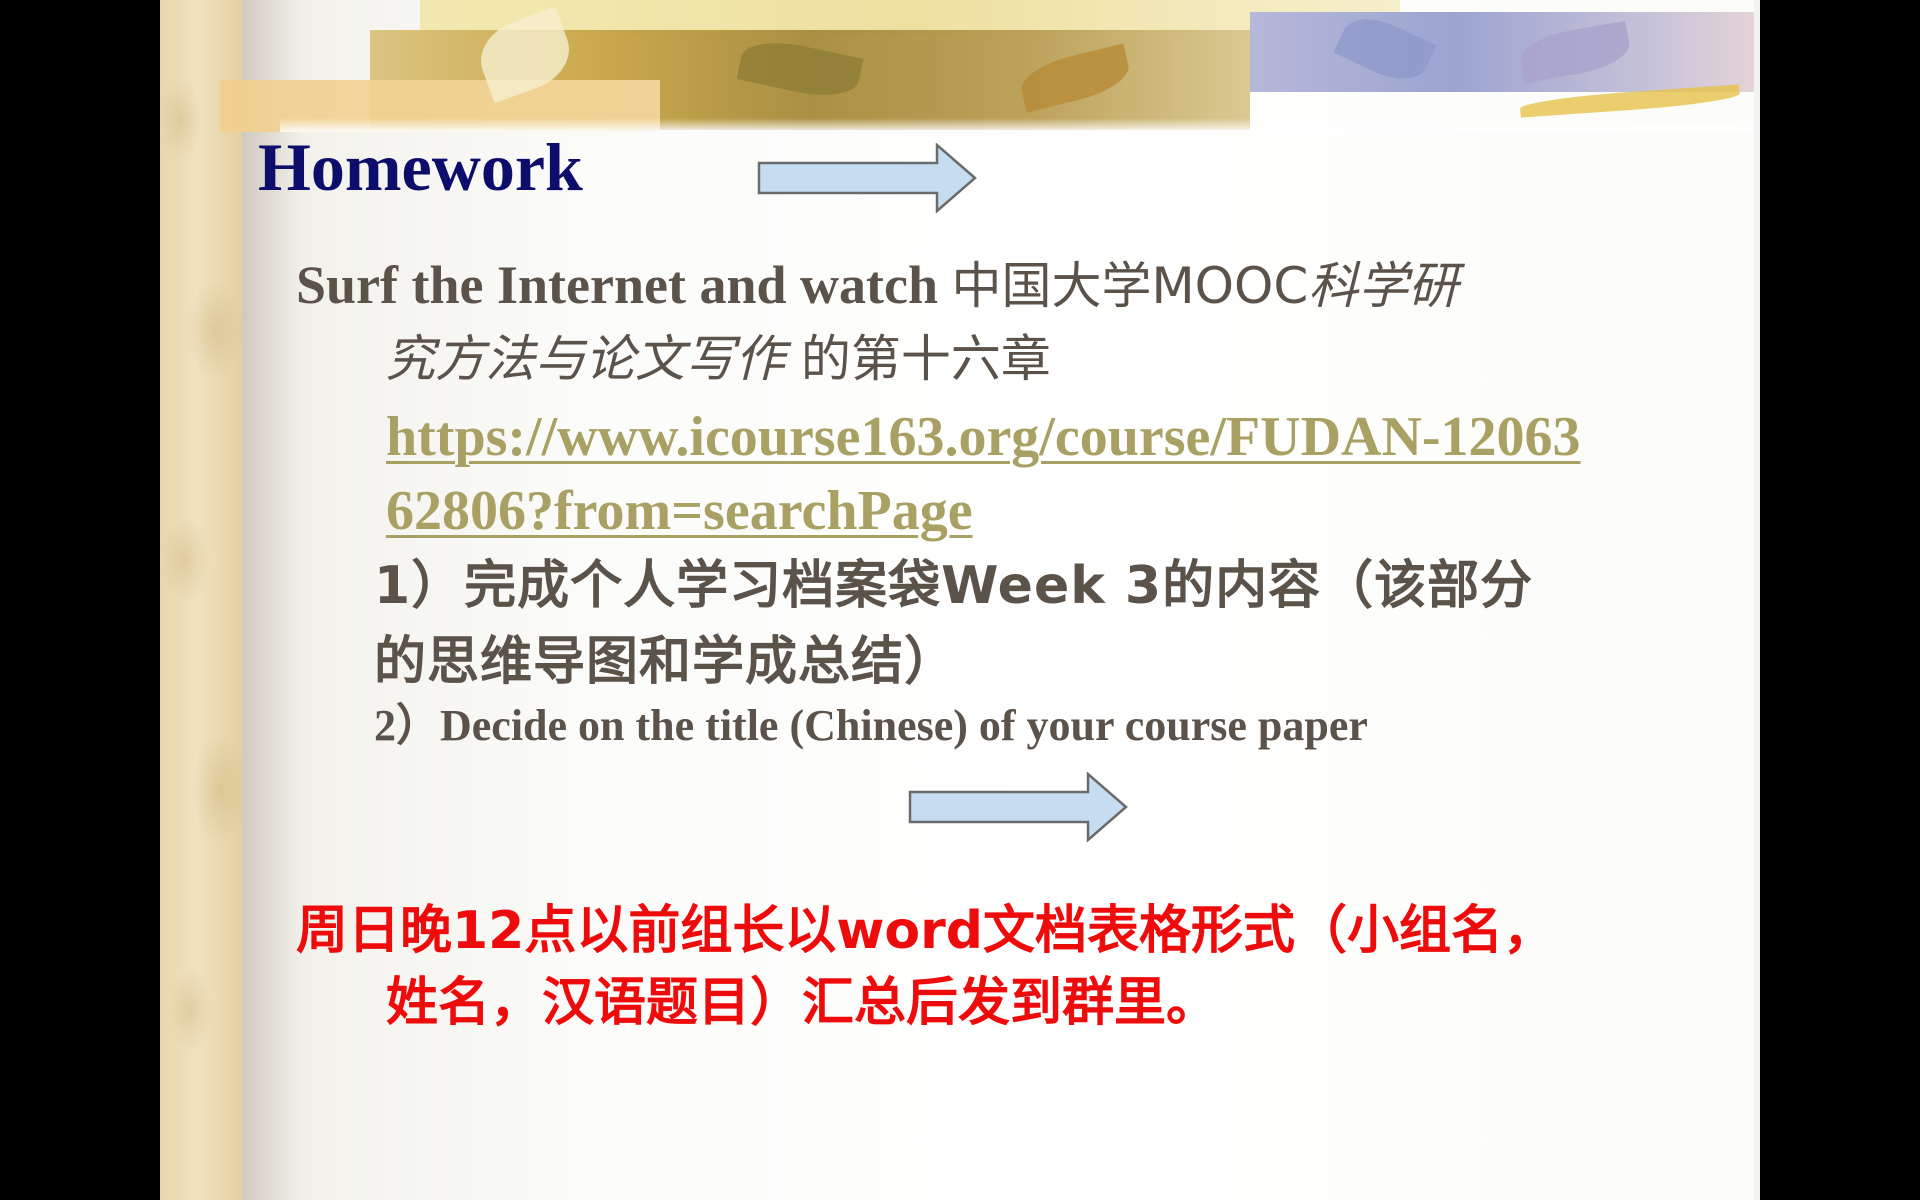  What do you see at coordinates (585, 359) in the screenshot?
I see `course-name-part-2: 究方法与论文写作` at bounding box center [585, 359].